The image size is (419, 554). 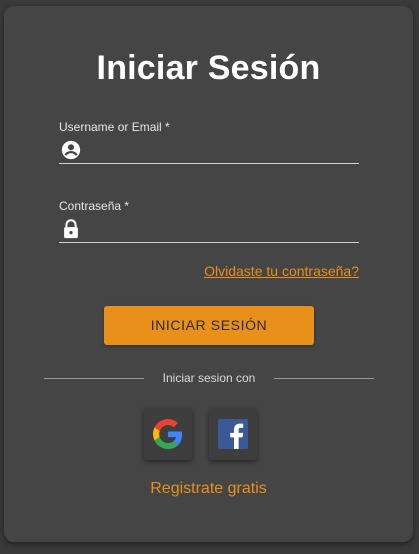 I want to click on password-label: Contraseña *, so click(x=94, y=206).